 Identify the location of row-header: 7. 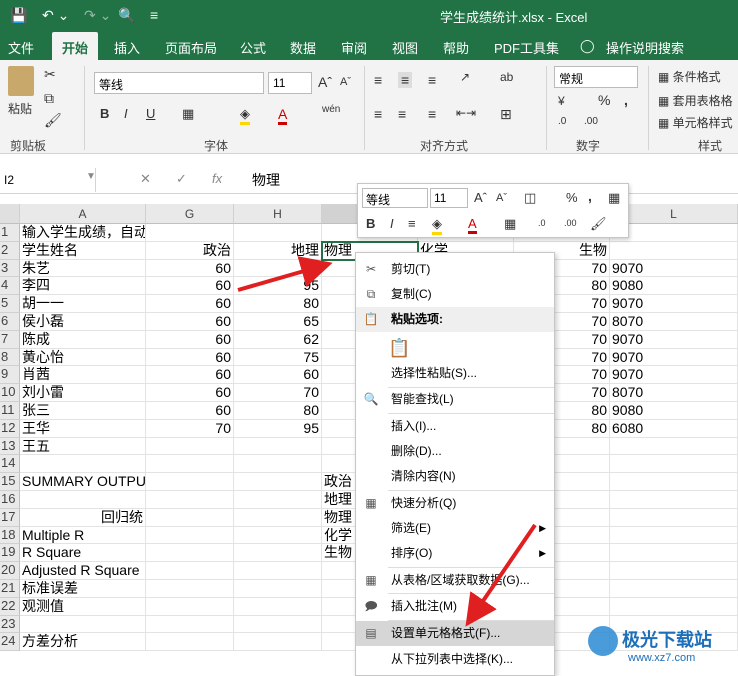
(10, 339).